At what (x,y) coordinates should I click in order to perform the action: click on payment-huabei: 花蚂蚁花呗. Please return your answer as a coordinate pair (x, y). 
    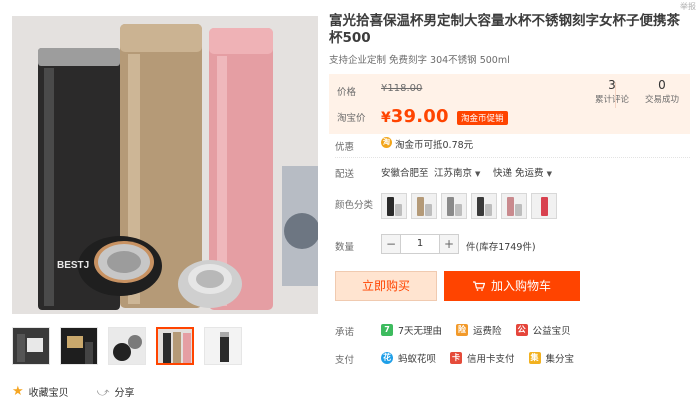
    Looking at the image, I should click on (408, 358).